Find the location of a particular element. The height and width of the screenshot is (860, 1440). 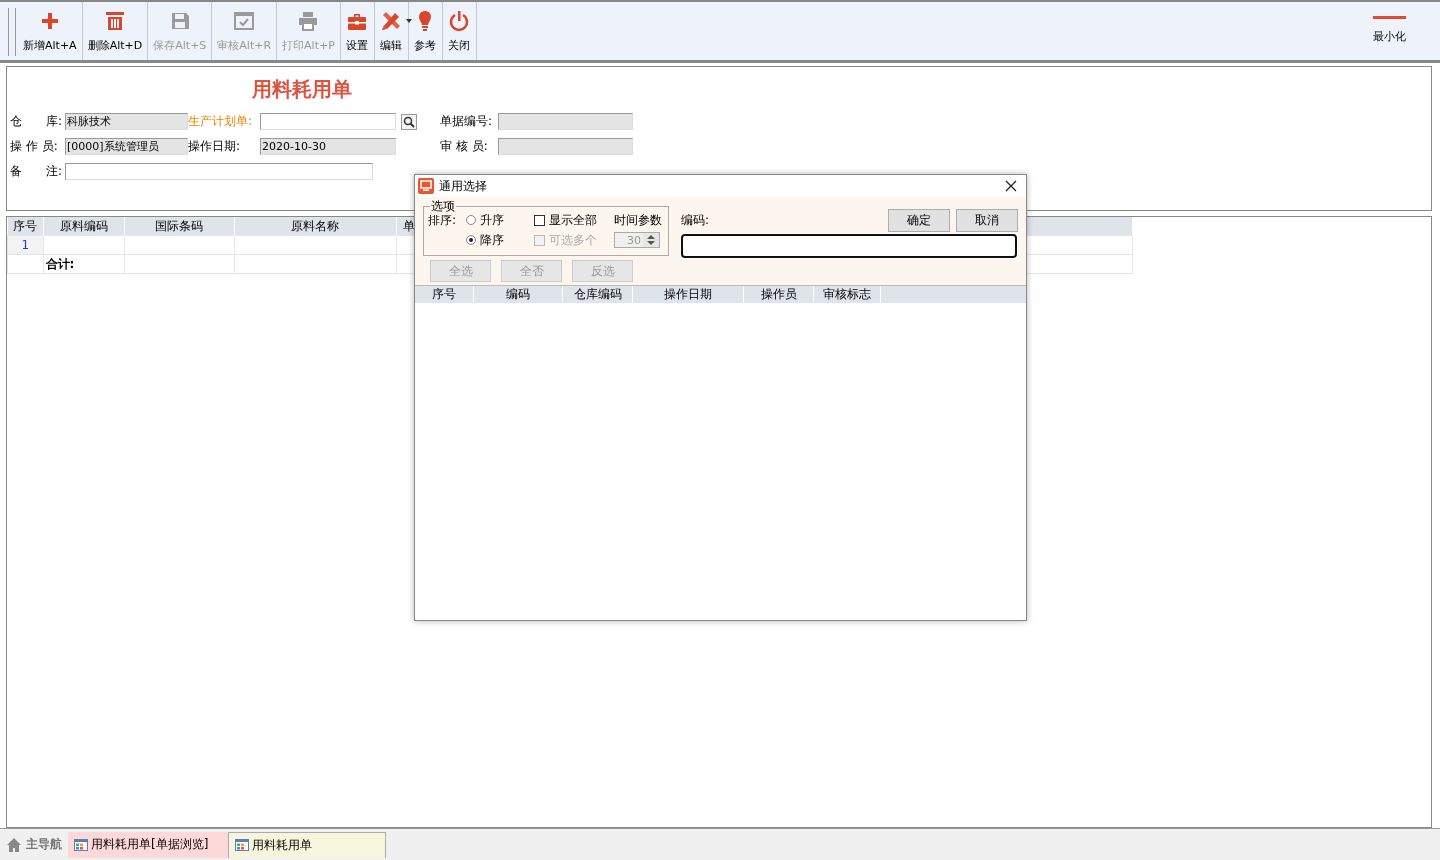

toolbar-button: 删除Alt+D is located at coordinates (115, 31).